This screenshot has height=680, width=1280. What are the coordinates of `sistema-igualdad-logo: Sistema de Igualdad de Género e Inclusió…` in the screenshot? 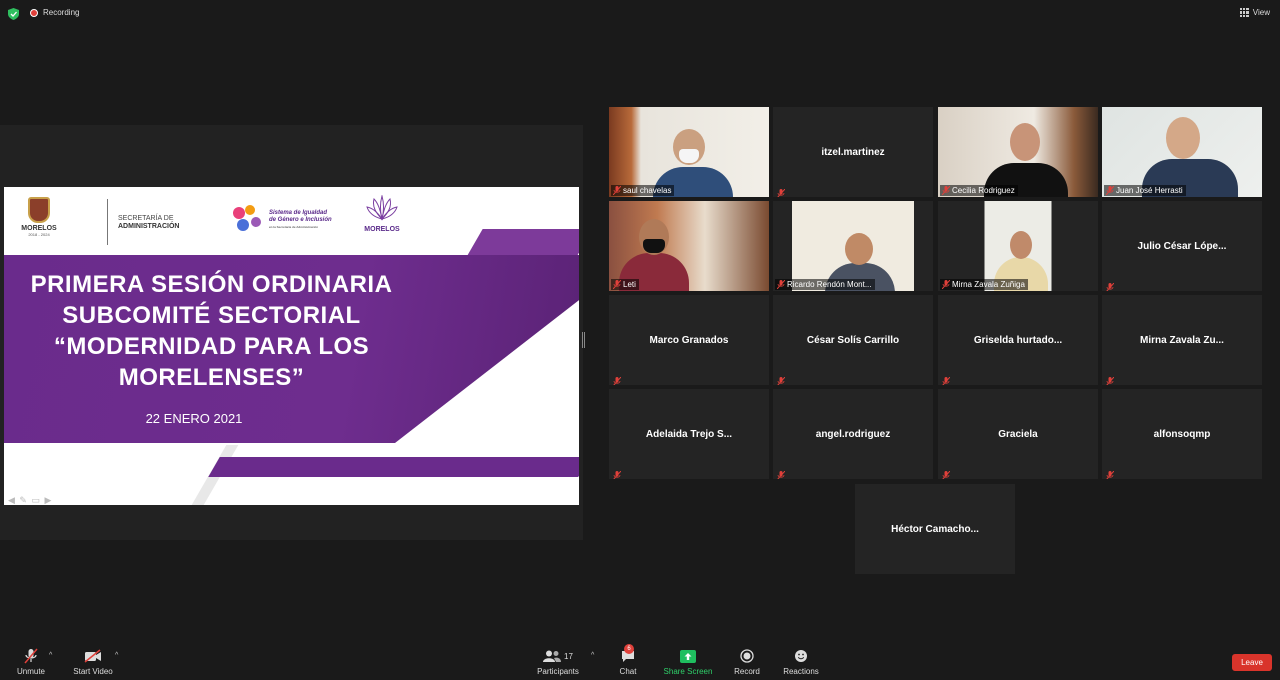 It's located at (280, 220).